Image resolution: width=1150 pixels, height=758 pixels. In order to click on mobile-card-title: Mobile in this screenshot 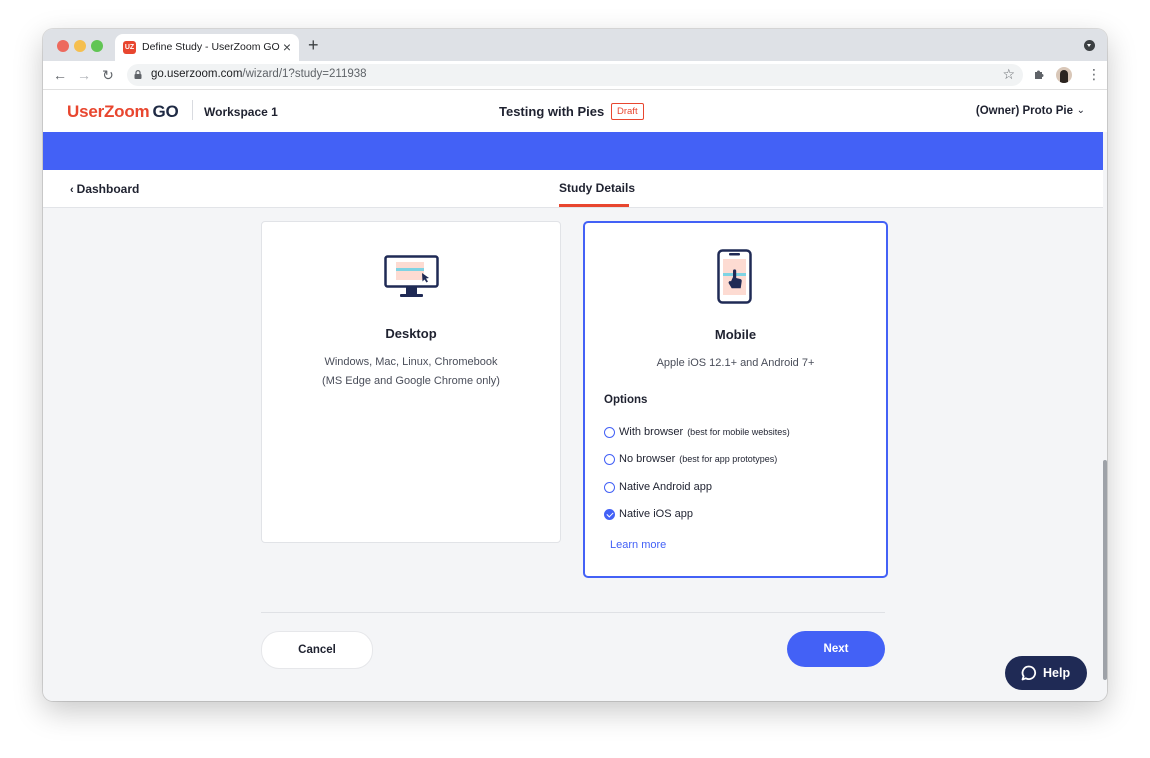, I will do `click(735, 334)`.